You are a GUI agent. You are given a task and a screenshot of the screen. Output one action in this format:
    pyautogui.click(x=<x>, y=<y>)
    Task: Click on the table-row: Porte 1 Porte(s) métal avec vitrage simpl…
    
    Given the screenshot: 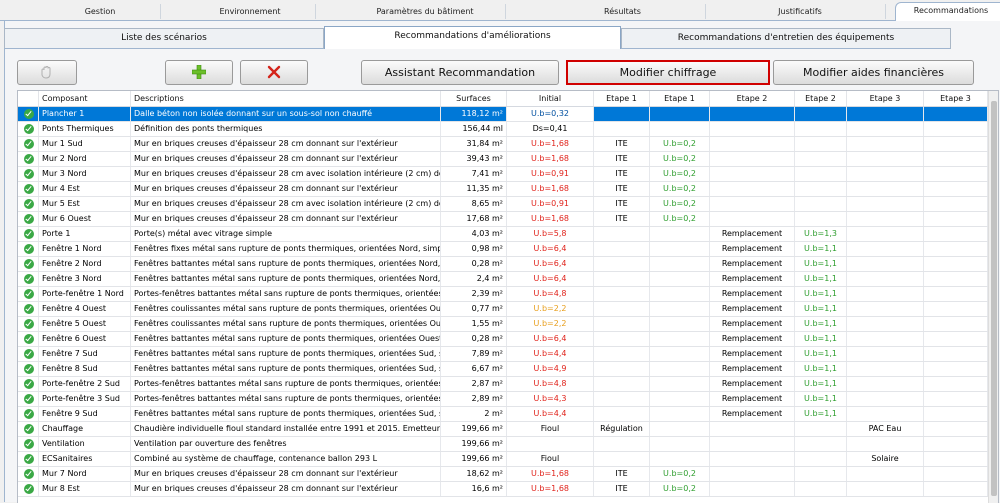 What is the action you would take?
    pyautogui.click(x=503, y=234)
    